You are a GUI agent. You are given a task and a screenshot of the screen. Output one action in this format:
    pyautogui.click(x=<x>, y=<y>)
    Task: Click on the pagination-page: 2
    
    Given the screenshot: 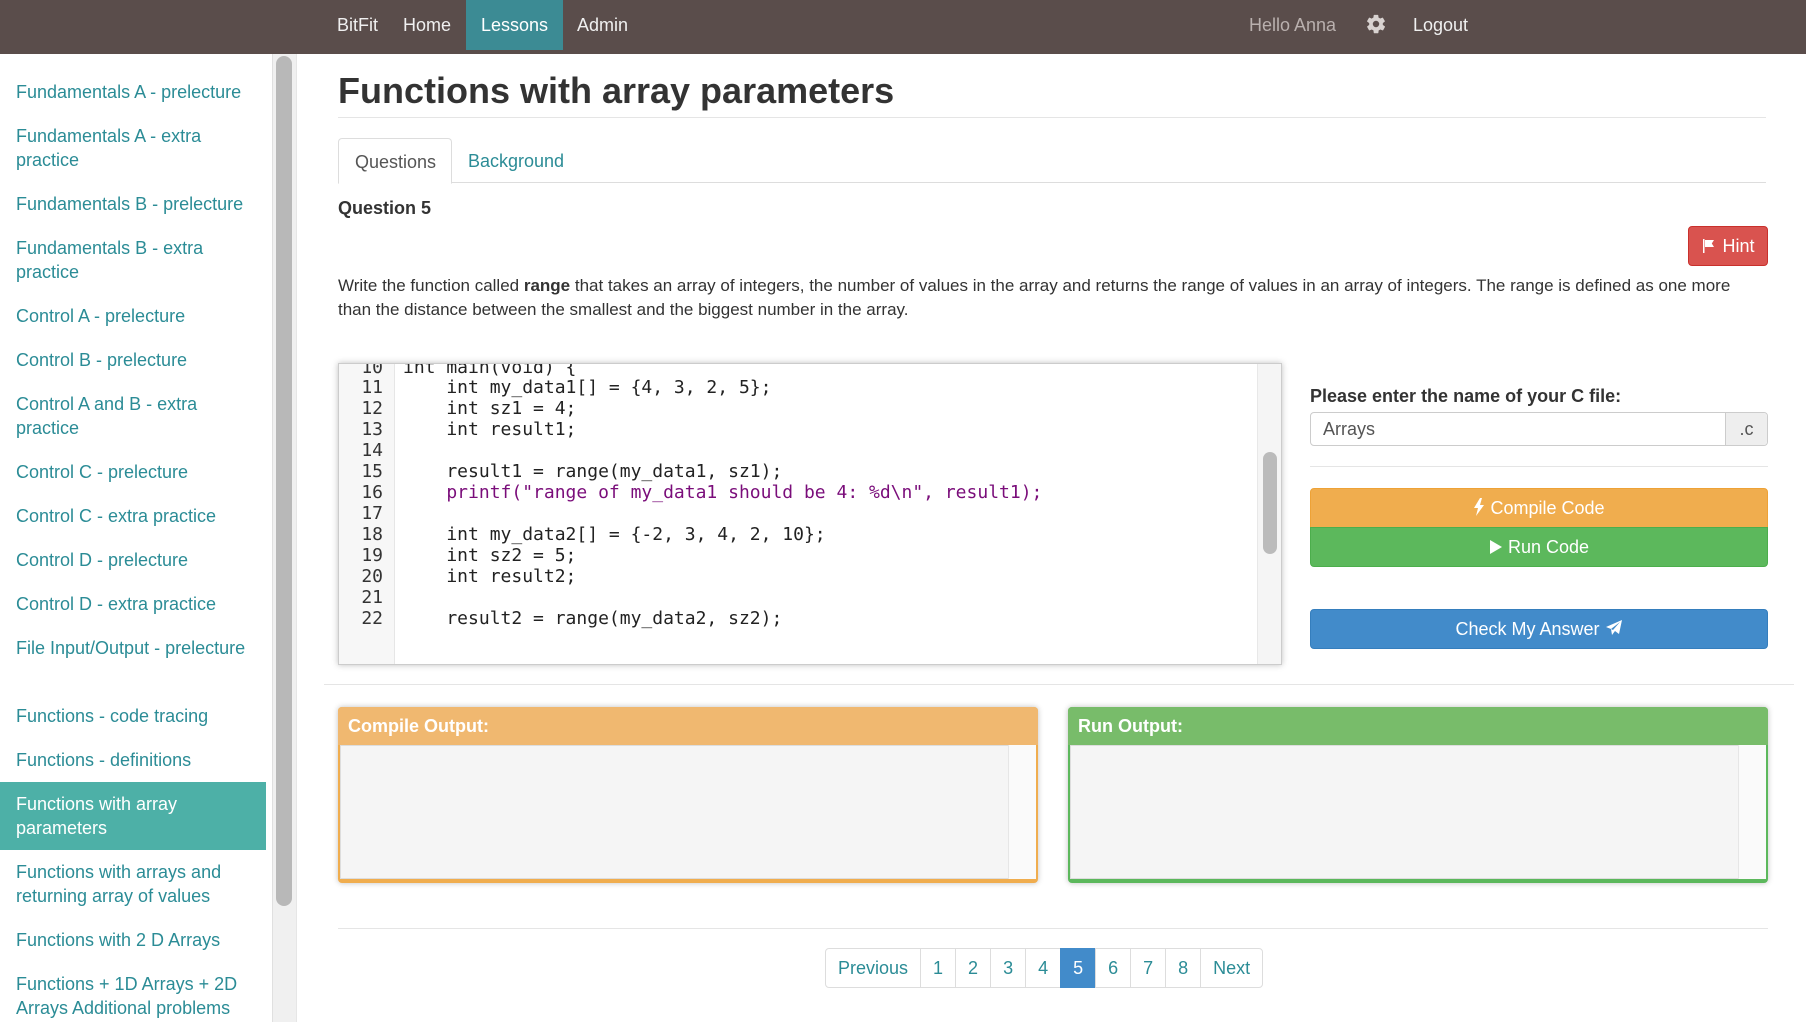 What is the action you would take?
    pyautogui.click(x=973, y=968)
    